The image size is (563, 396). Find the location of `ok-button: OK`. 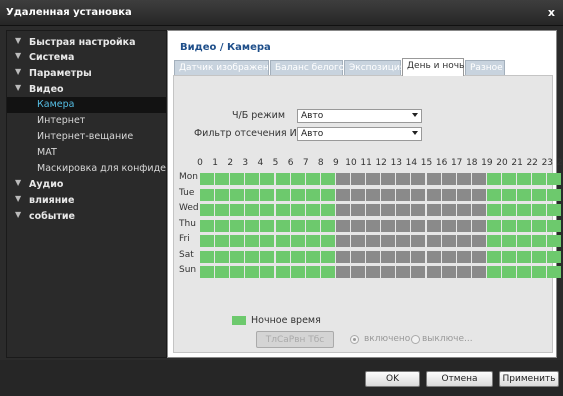

ok-button: OK is located at coordinates (392, 379).